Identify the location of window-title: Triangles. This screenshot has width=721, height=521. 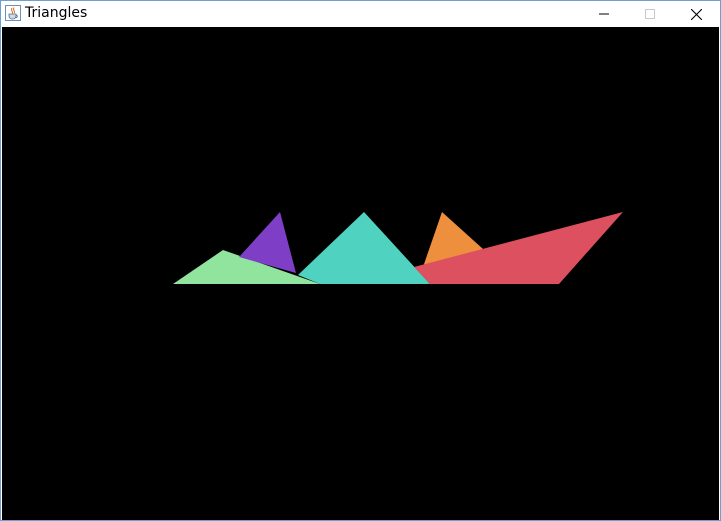
(56, 13).